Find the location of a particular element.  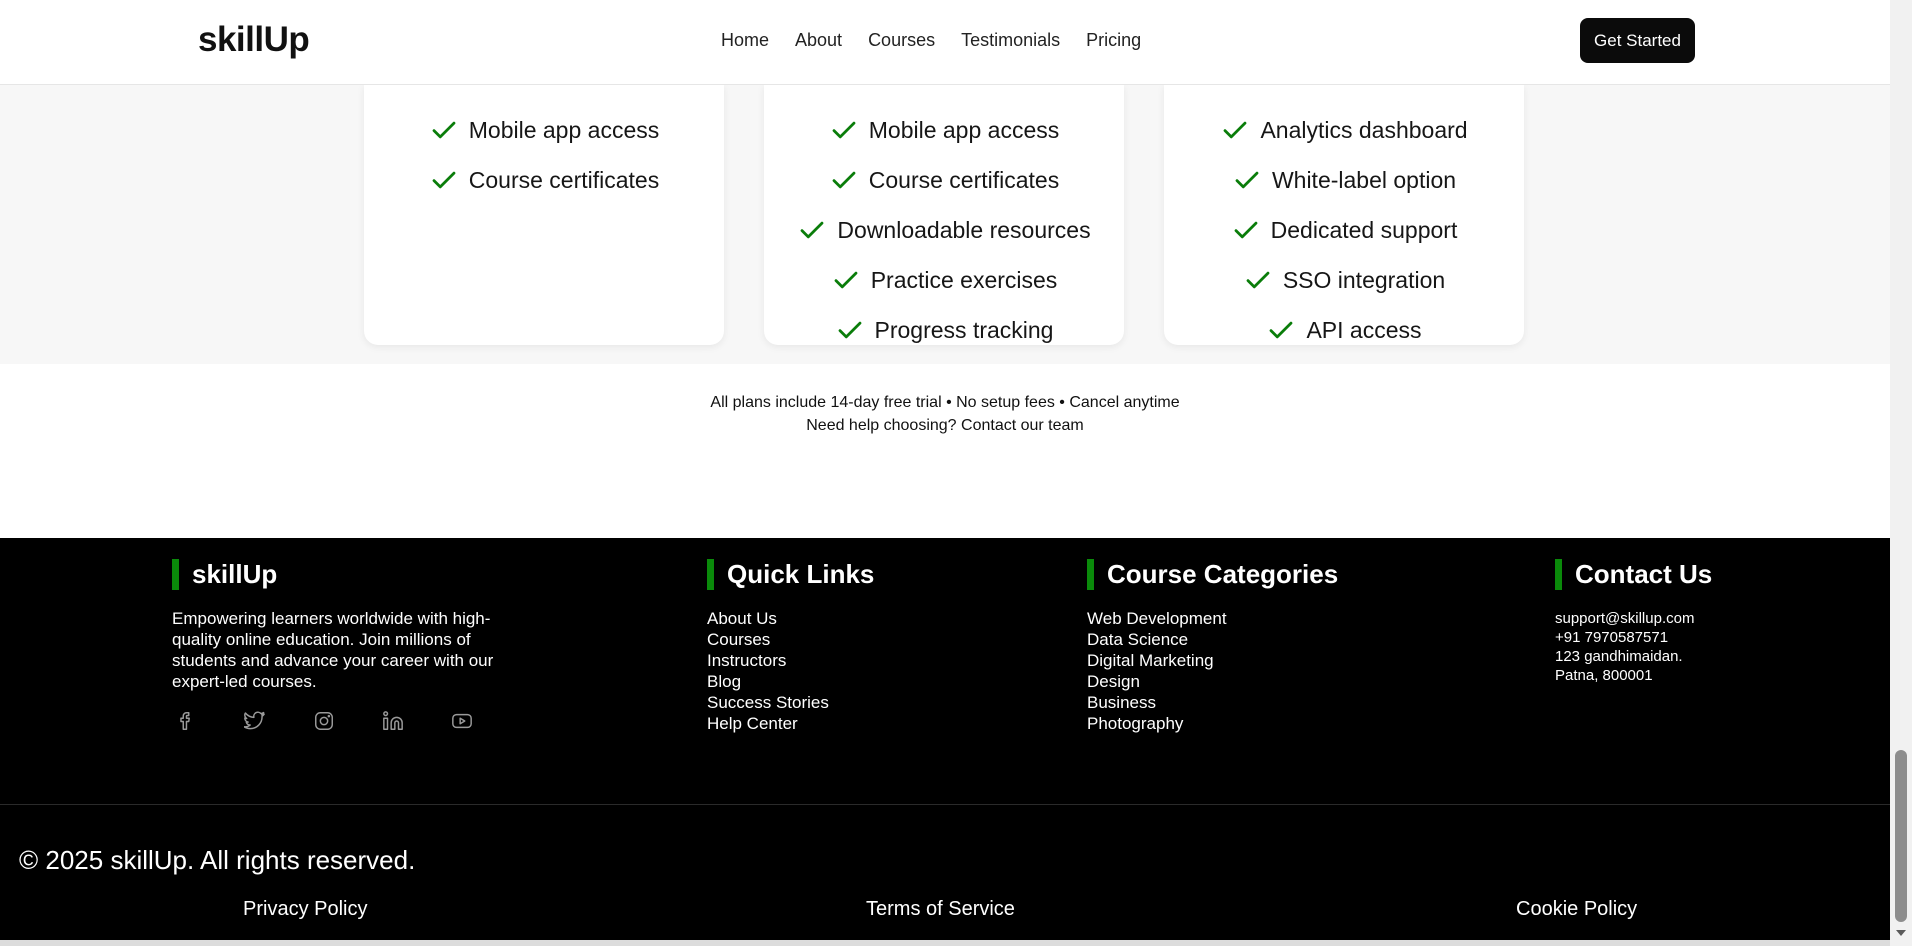

link-about-us: About Us is located at coordinates (790, 618).